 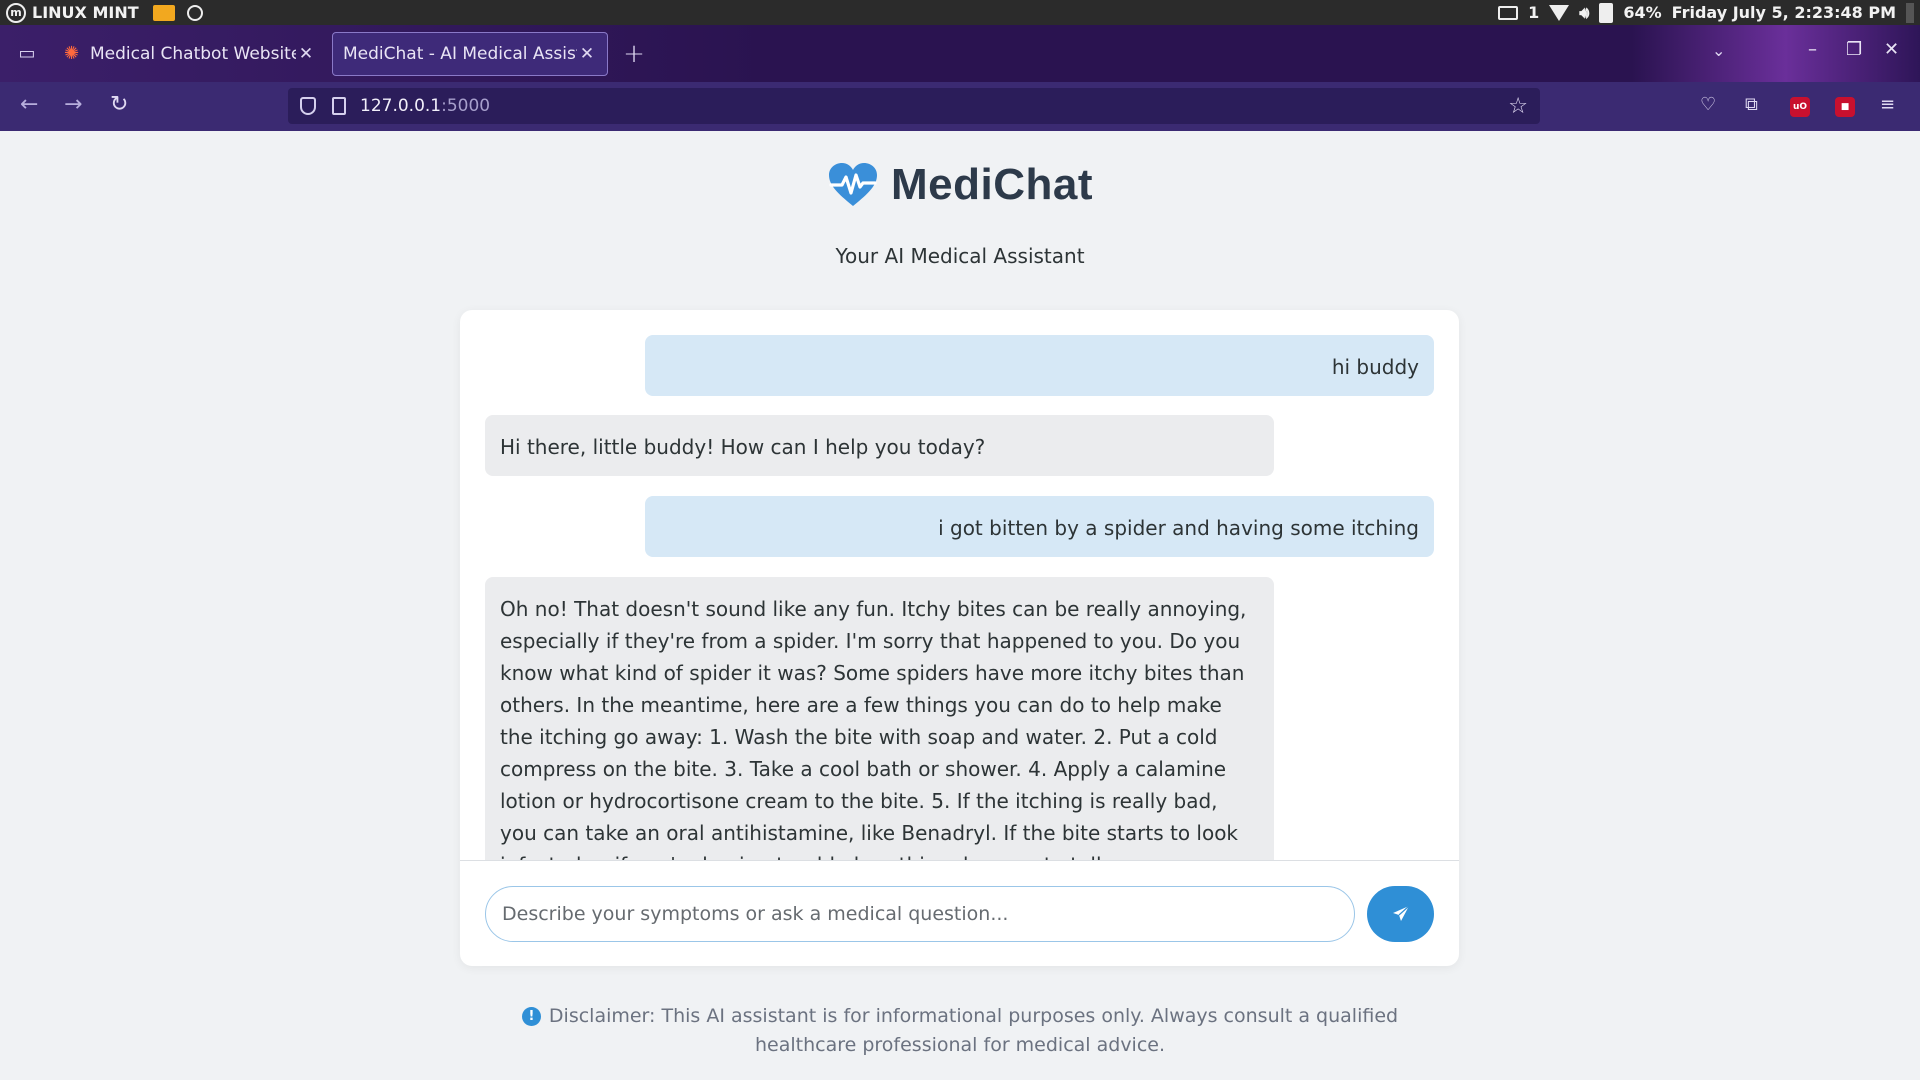 I want to click on app-menu-icon: ≡, so click(x=1887, y=104).